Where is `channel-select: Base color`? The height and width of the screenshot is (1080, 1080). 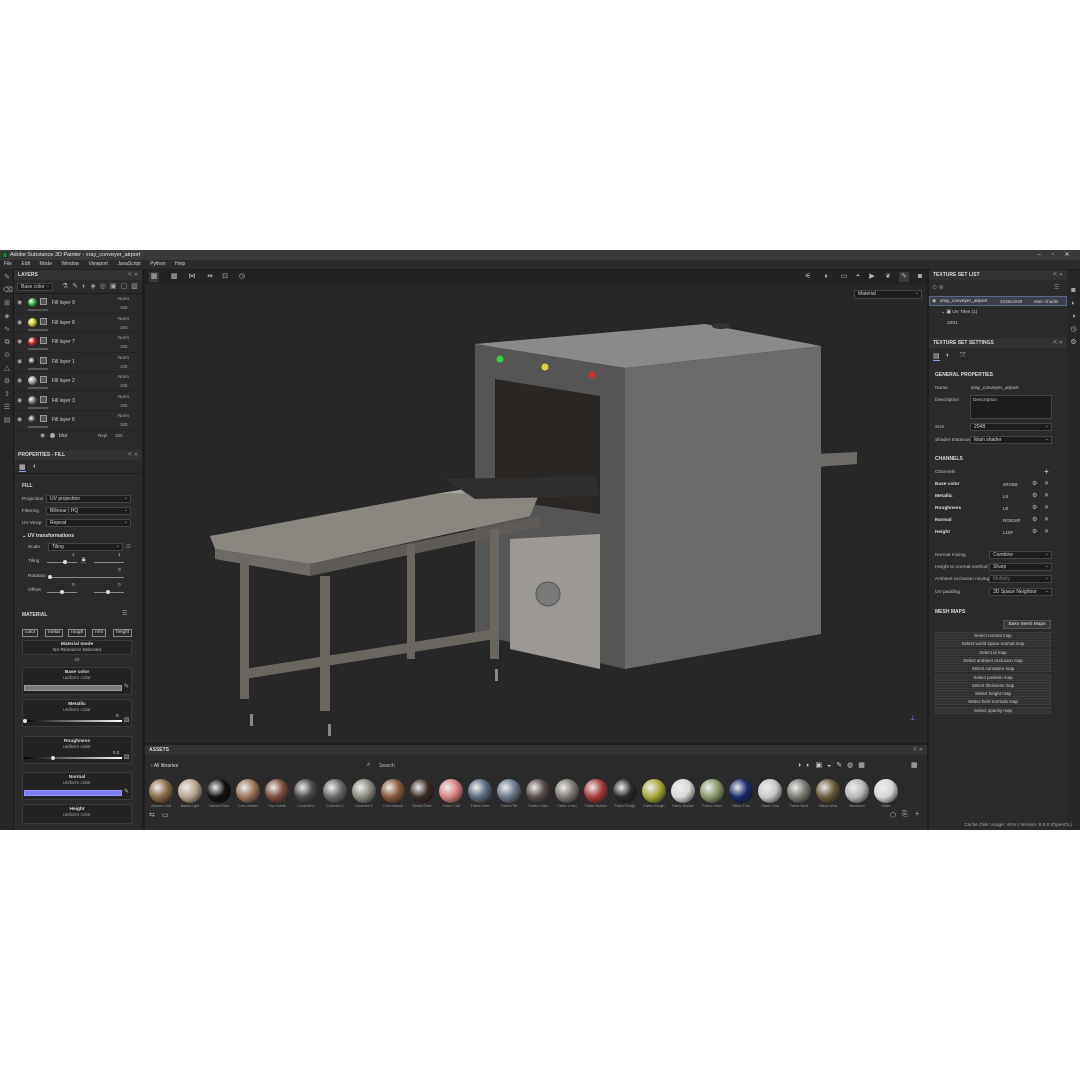
channel-select: Base color is located at coordinates (35, 287).